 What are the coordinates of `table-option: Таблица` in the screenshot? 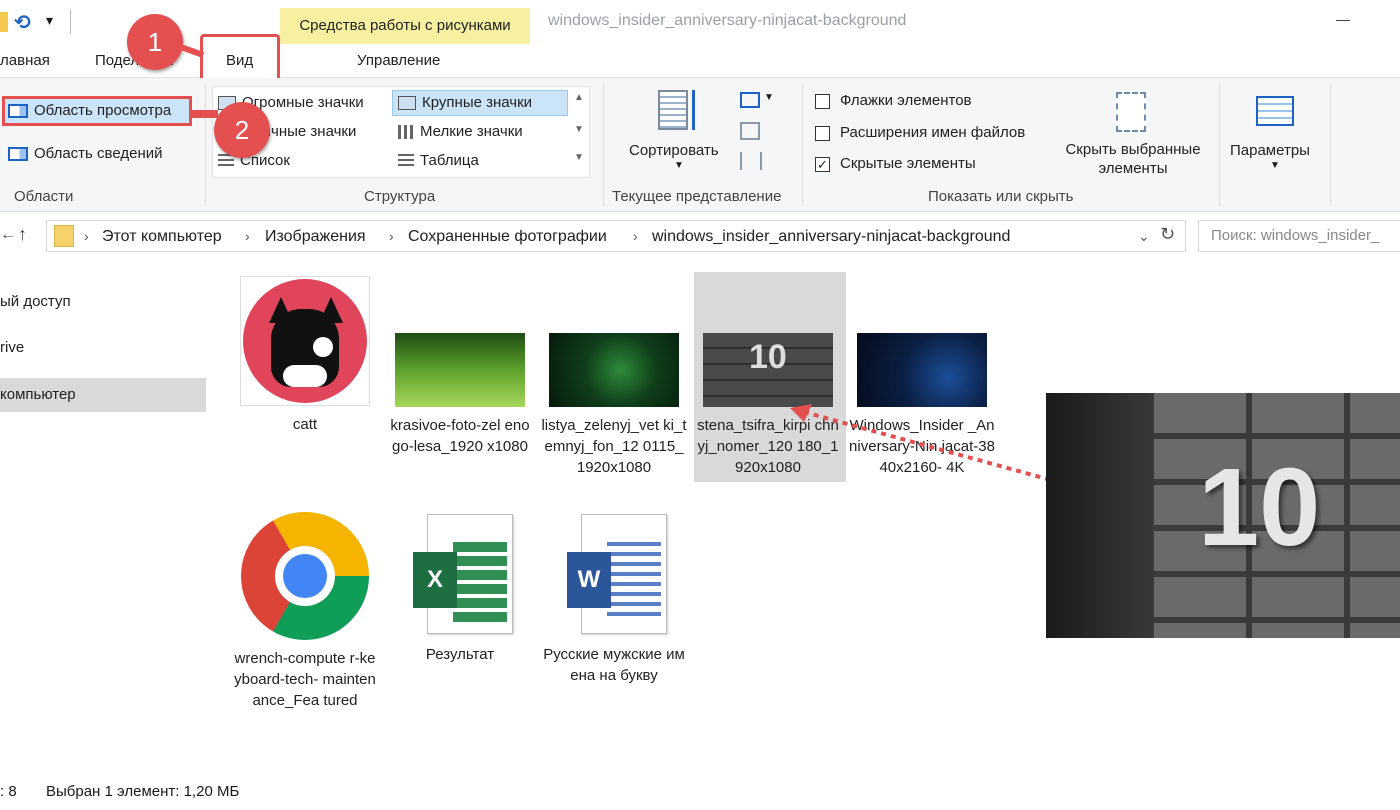 It's located at (438, 161).